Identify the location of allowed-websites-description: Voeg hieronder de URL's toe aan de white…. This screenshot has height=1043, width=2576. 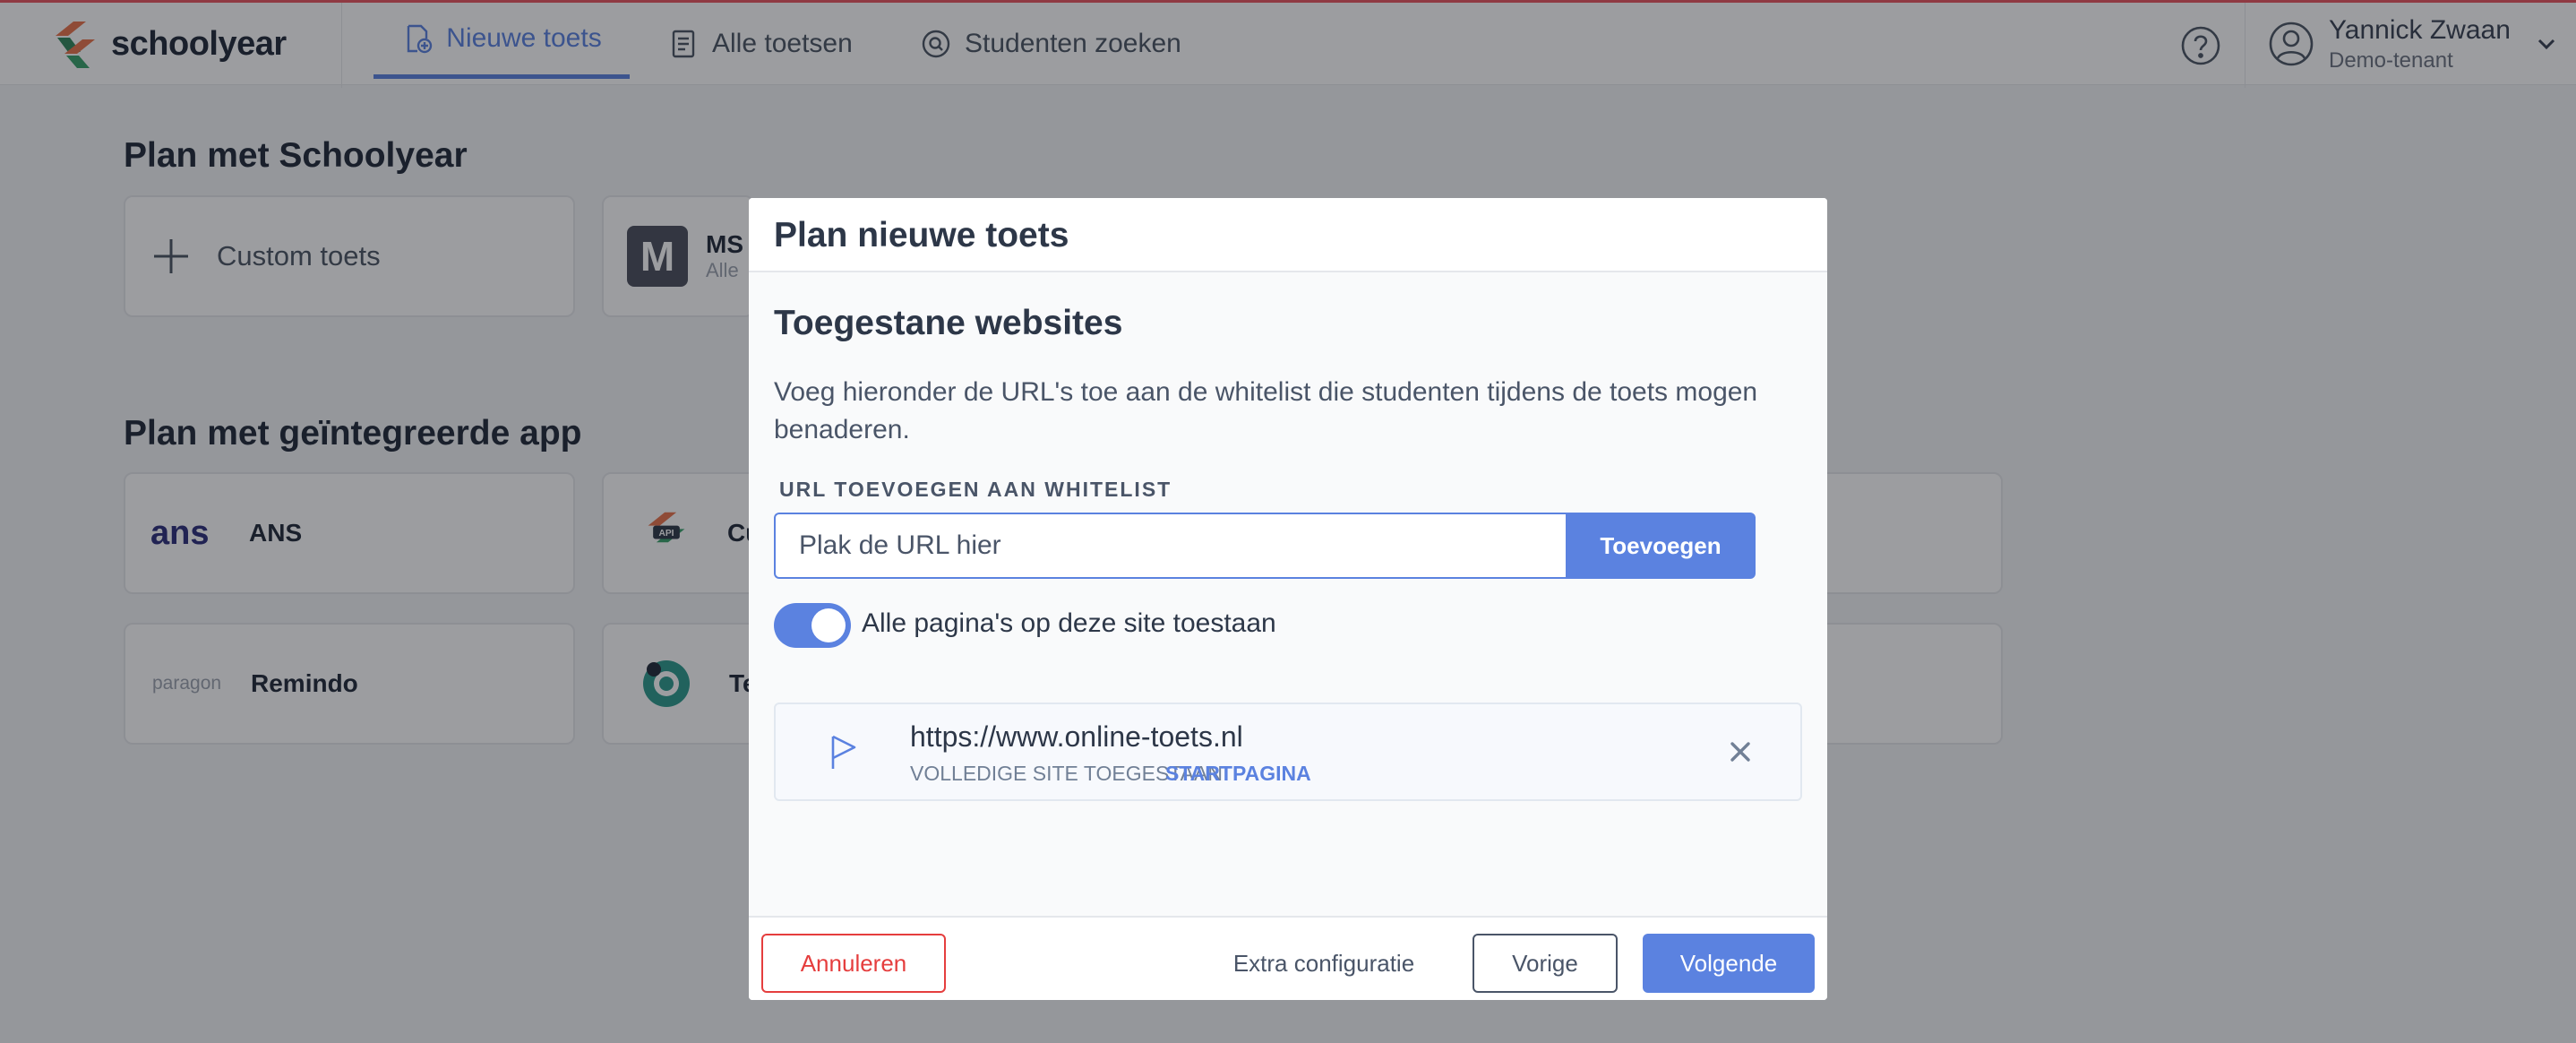
(1266, 410).